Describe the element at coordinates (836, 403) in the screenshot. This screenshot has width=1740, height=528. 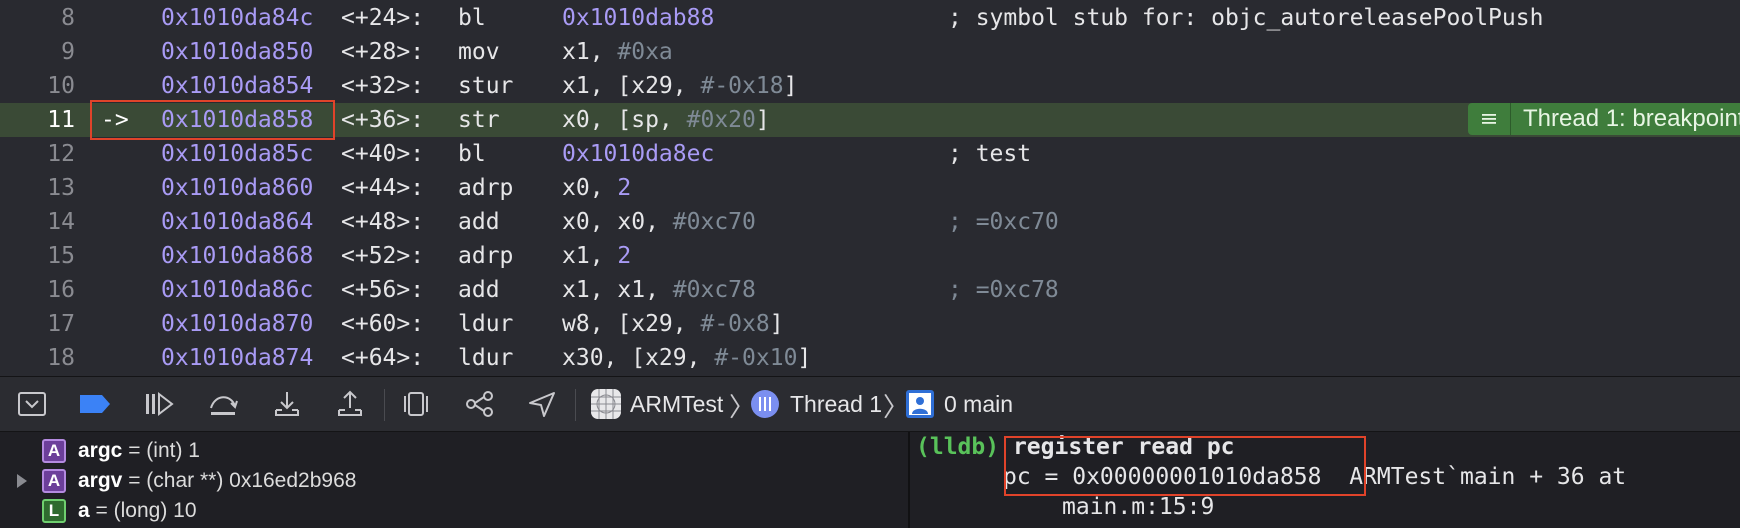
I see `breadcrumb-thread-label: Thread 1` at that location.